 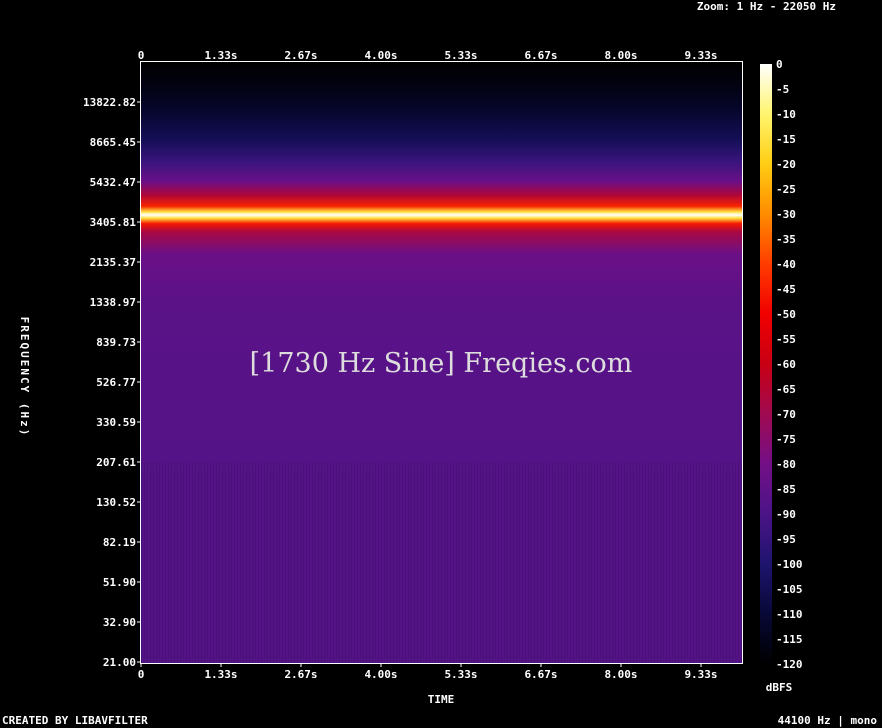 What do you see at coordinates (786, 139) in the screenshot?
I see `colorbar-tick-label: -15` at bounding box center [786, 139].